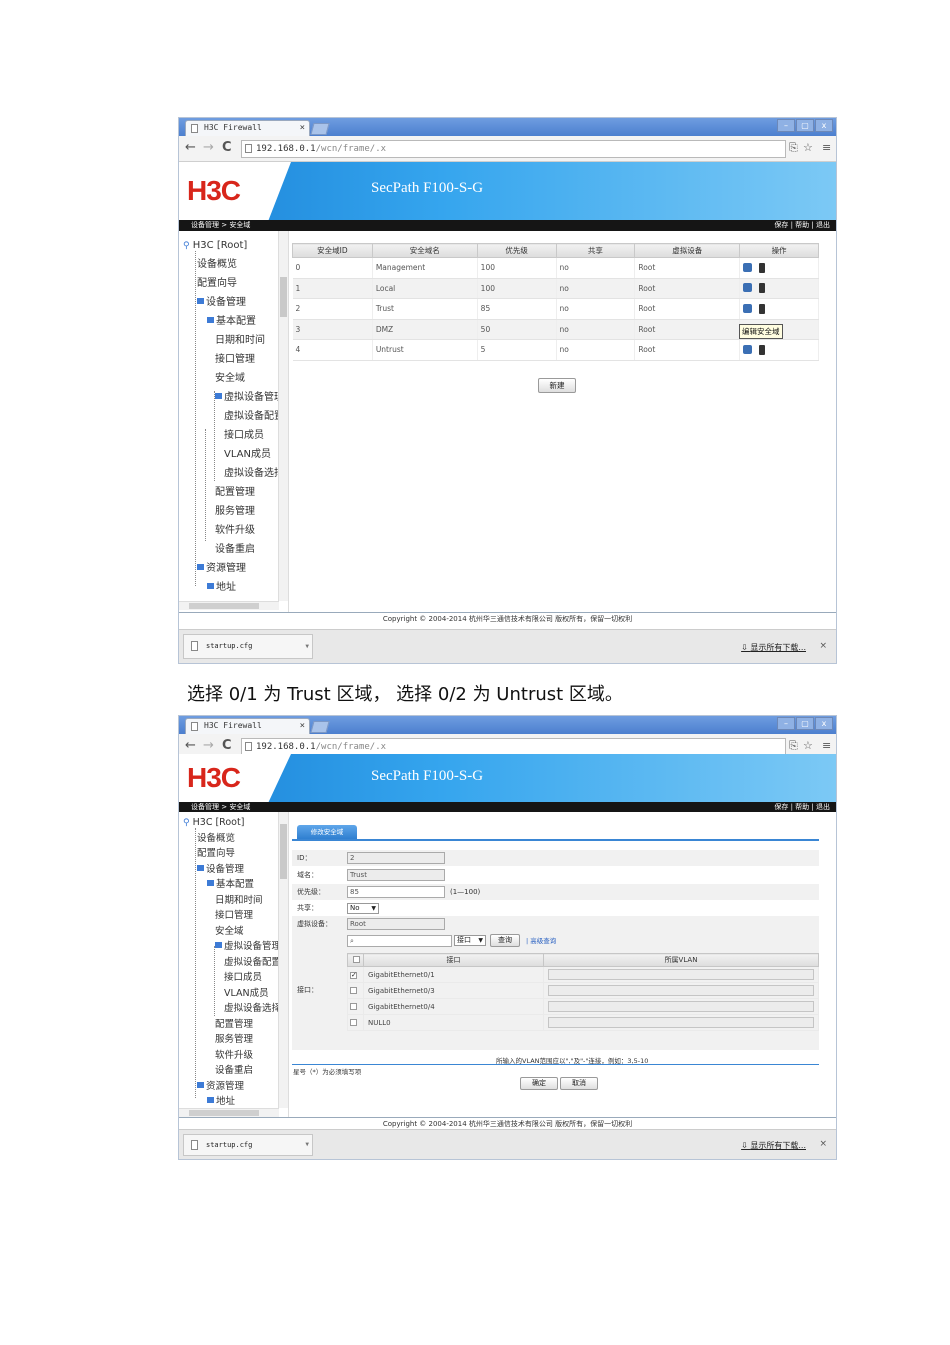 The image size is (950, 1345). I want to click on menu-icon: ≡, so click(826, 147).